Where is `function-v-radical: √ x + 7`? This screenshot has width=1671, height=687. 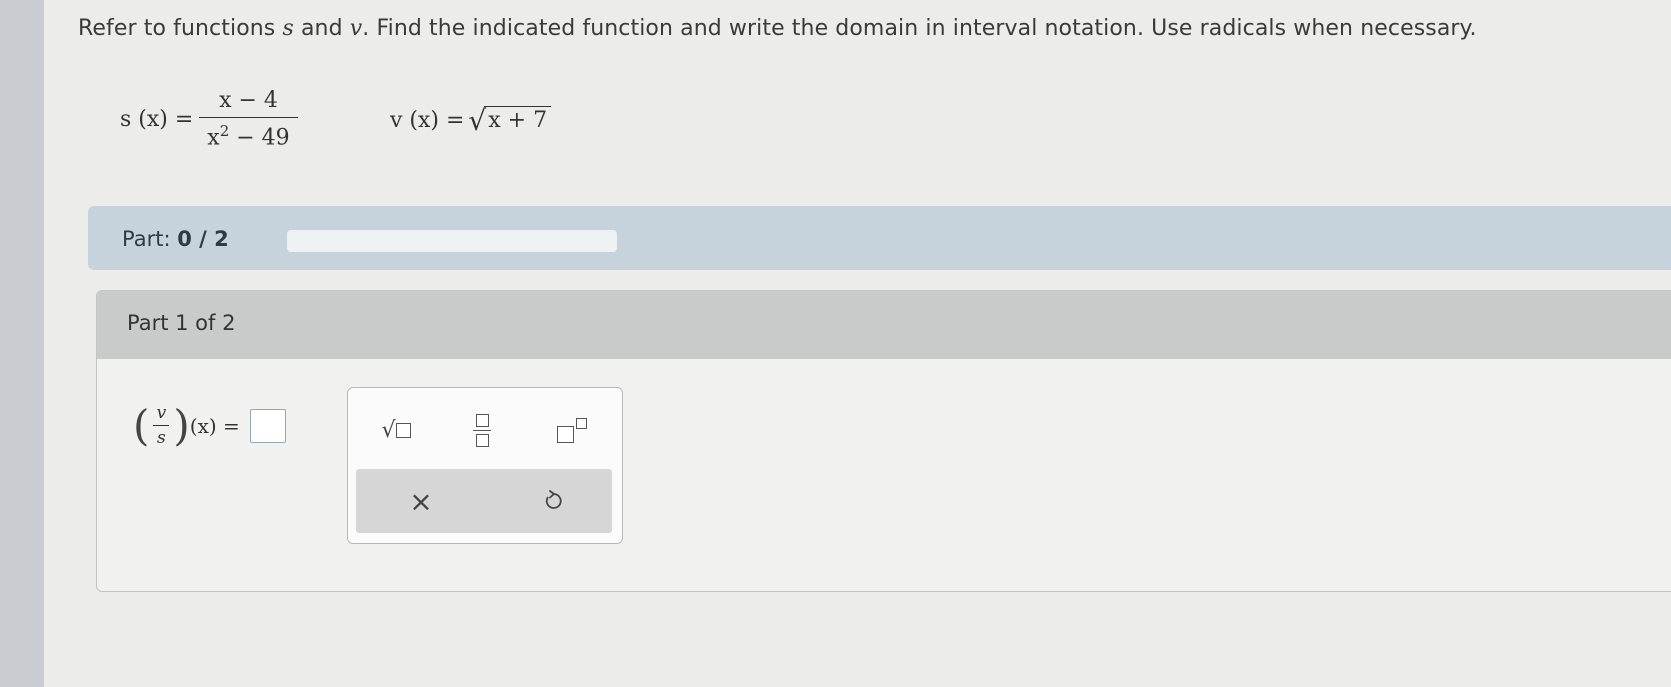
function-v-radical: √ x + 7 is located at coordinates (510, 120).